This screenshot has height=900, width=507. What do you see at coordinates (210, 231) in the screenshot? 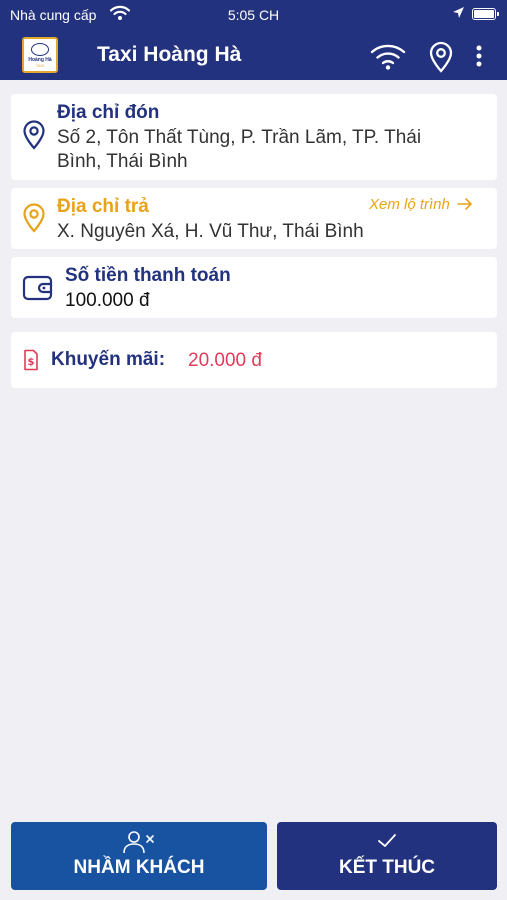
I see `dropoff-address: X. Nguyên Xá, H. Vũ Thư, Thái Bình` at bounding box center [210, 231].